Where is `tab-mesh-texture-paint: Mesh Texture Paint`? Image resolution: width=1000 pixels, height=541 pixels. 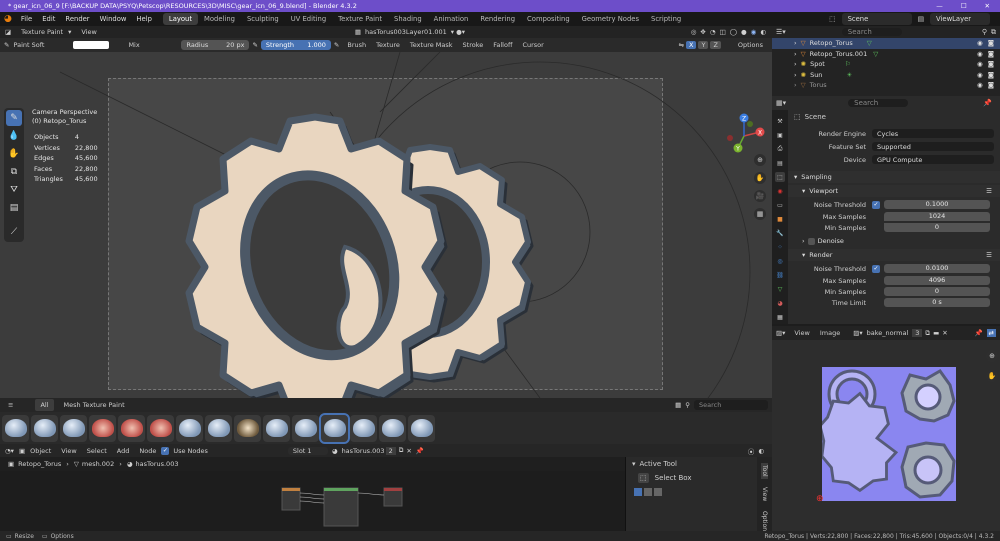
tab-mesh-texture-paint: Mesh Texture Paint is located at coordinates (94, 405).